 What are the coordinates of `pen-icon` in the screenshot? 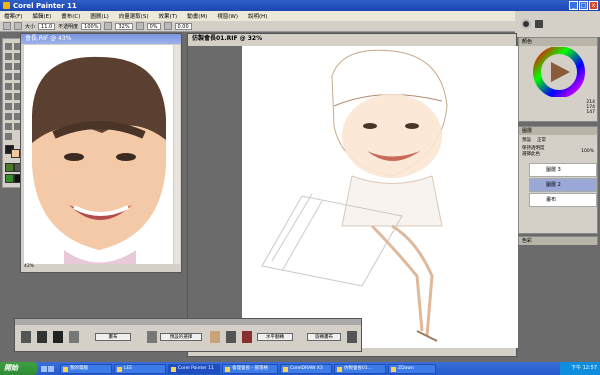 It's located at (8, 96).